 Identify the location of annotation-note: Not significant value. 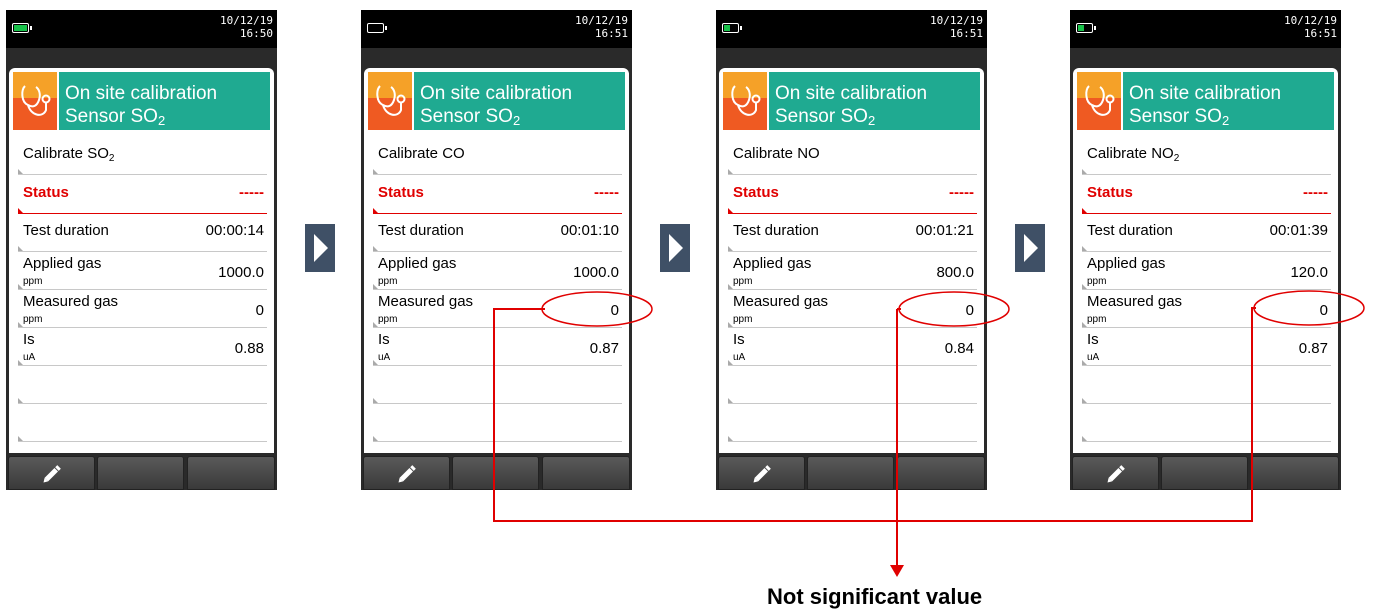
(875, 596).